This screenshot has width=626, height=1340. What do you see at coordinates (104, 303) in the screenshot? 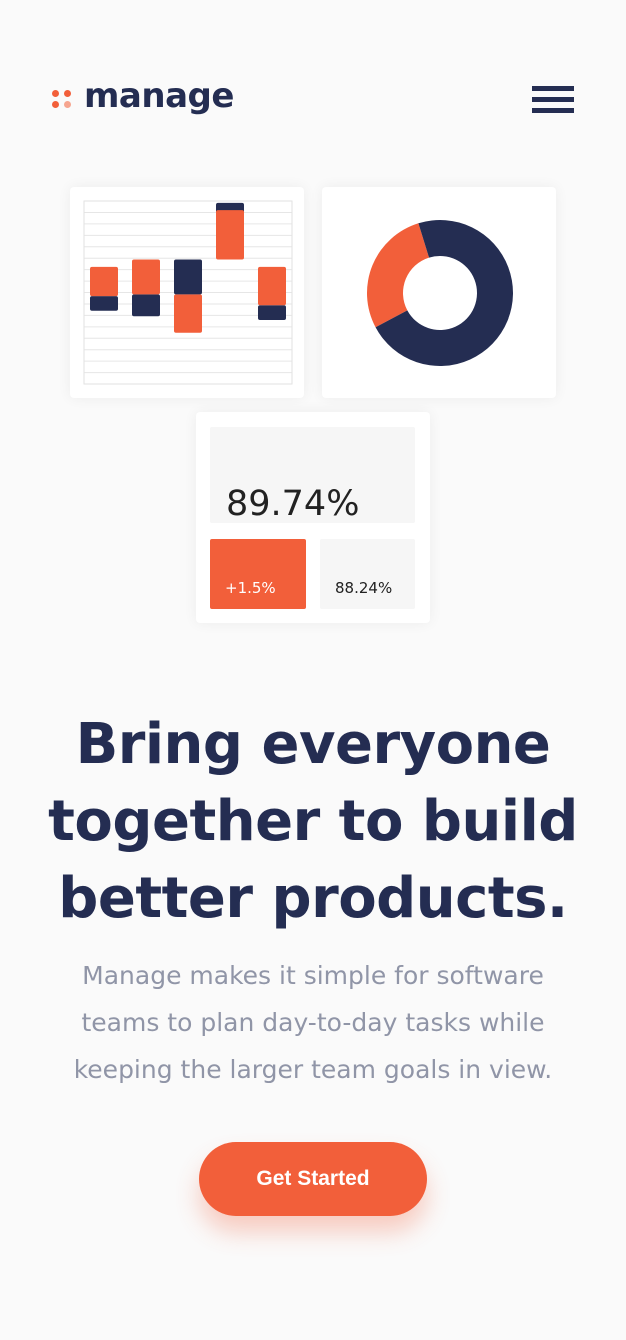
I see `bar-1-navy-segment` at bounding box center [104, 303].